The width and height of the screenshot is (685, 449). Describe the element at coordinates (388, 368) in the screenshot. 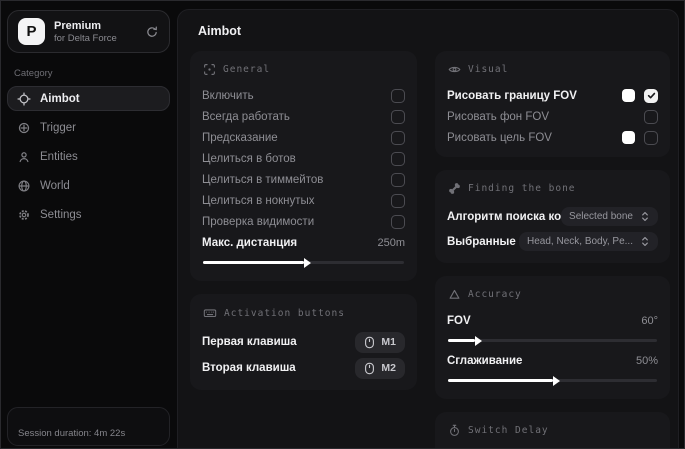

I see `keybind-value: M2` at that location.